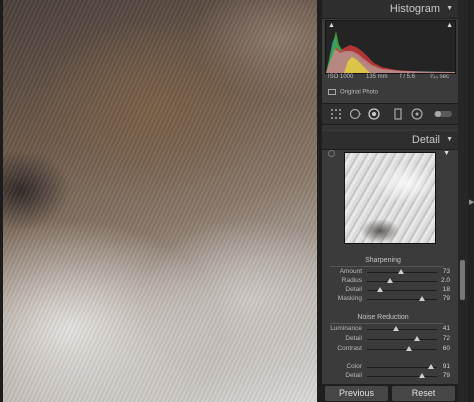 The image size is (474, 402). I want to click on red-eye-icon, so click(374, 114).